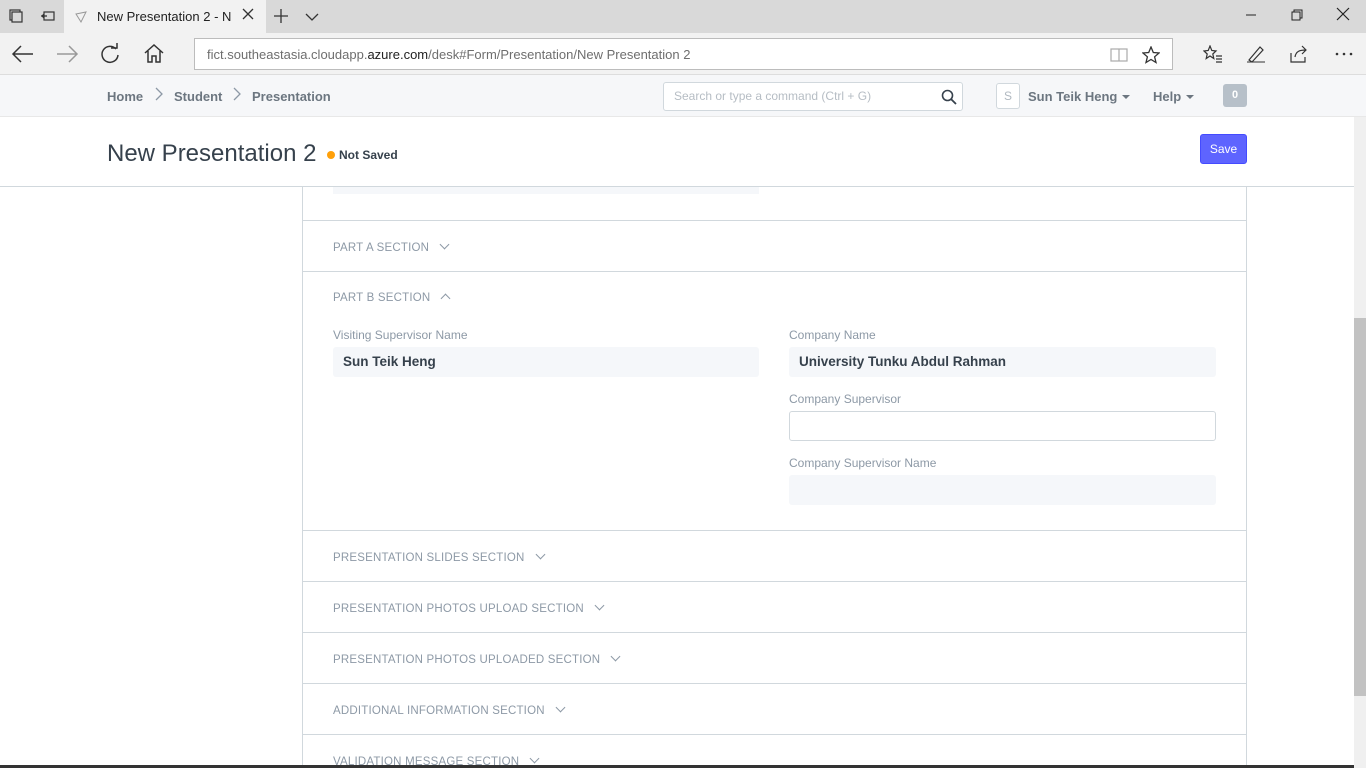 This screenshot has height=768, width=1366. I want to click on section-head: PART A SECTION, so click(391, 246).